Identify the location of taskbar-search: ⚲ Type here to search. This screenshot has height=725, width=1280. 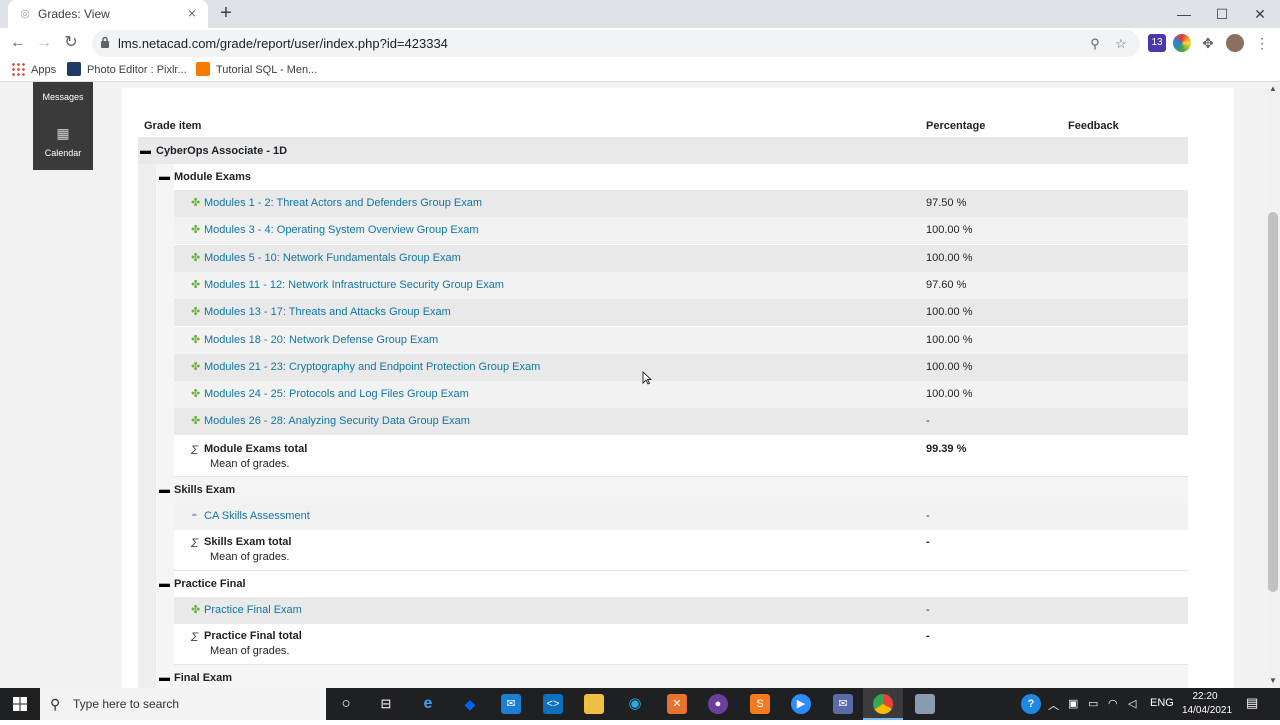
(183, 704).